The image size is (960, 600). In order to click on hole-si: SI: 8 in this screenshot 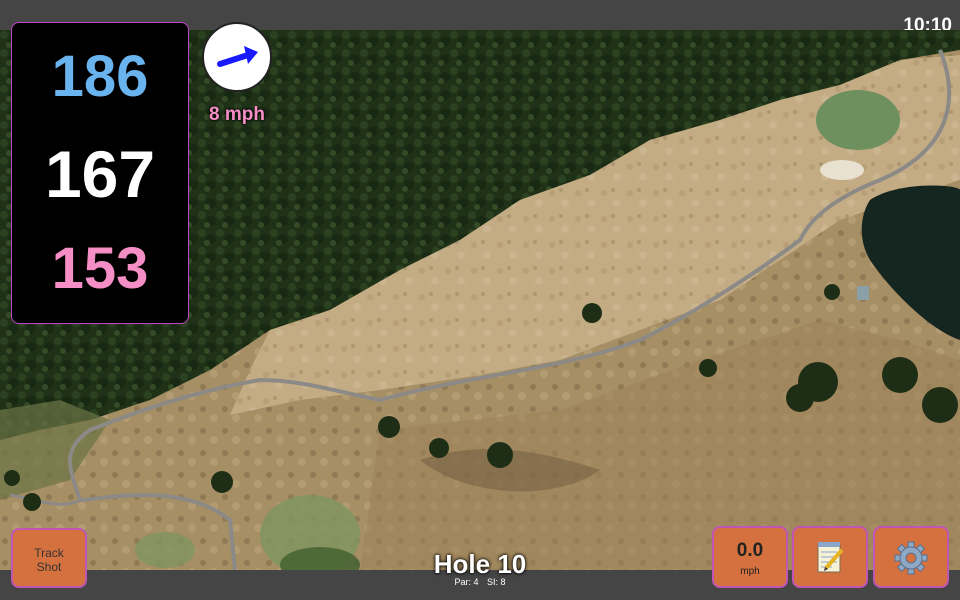, I will do `click(496, 582)`.